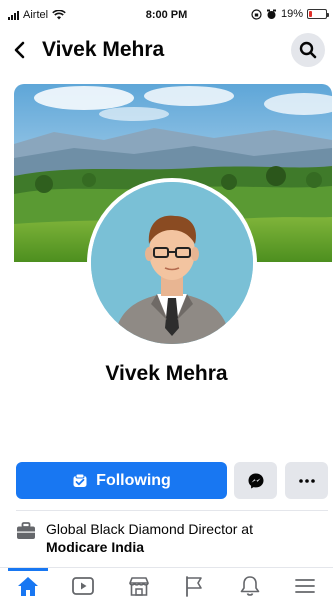 The height and width of the screenshot is (603, 333). I want to click on divider, so click(172, 510).